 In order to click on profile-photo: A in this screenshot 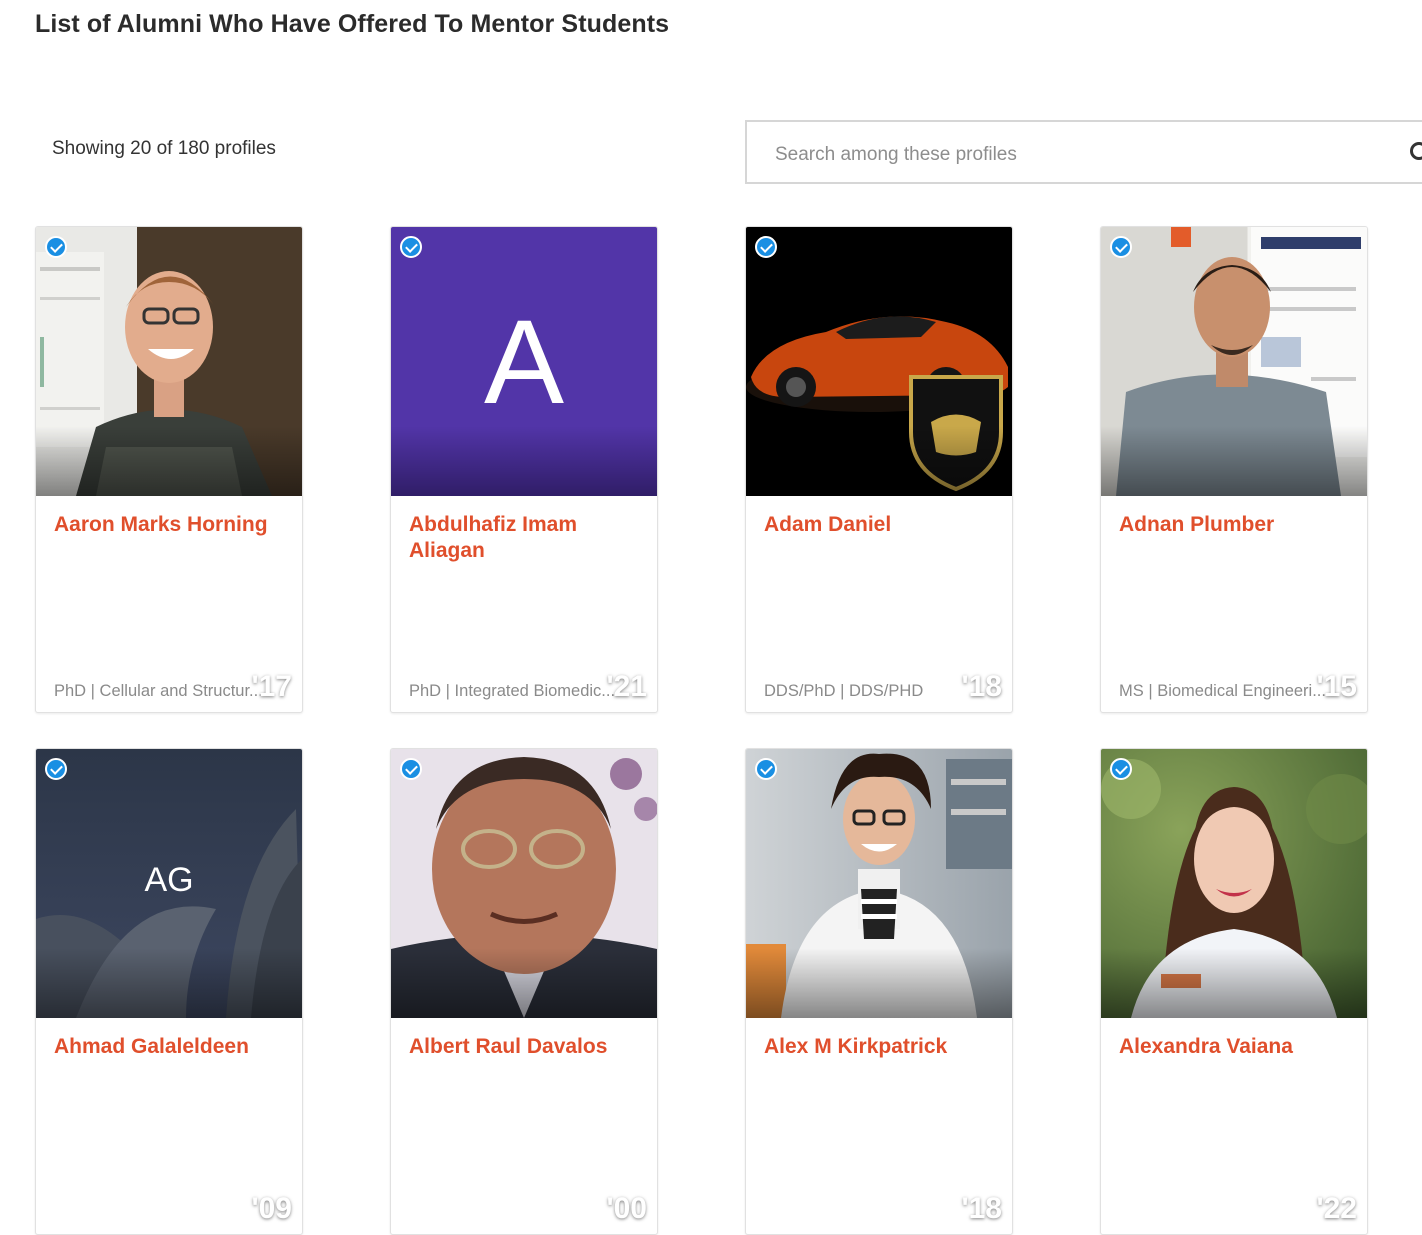, I will do `click(524, 361)`.